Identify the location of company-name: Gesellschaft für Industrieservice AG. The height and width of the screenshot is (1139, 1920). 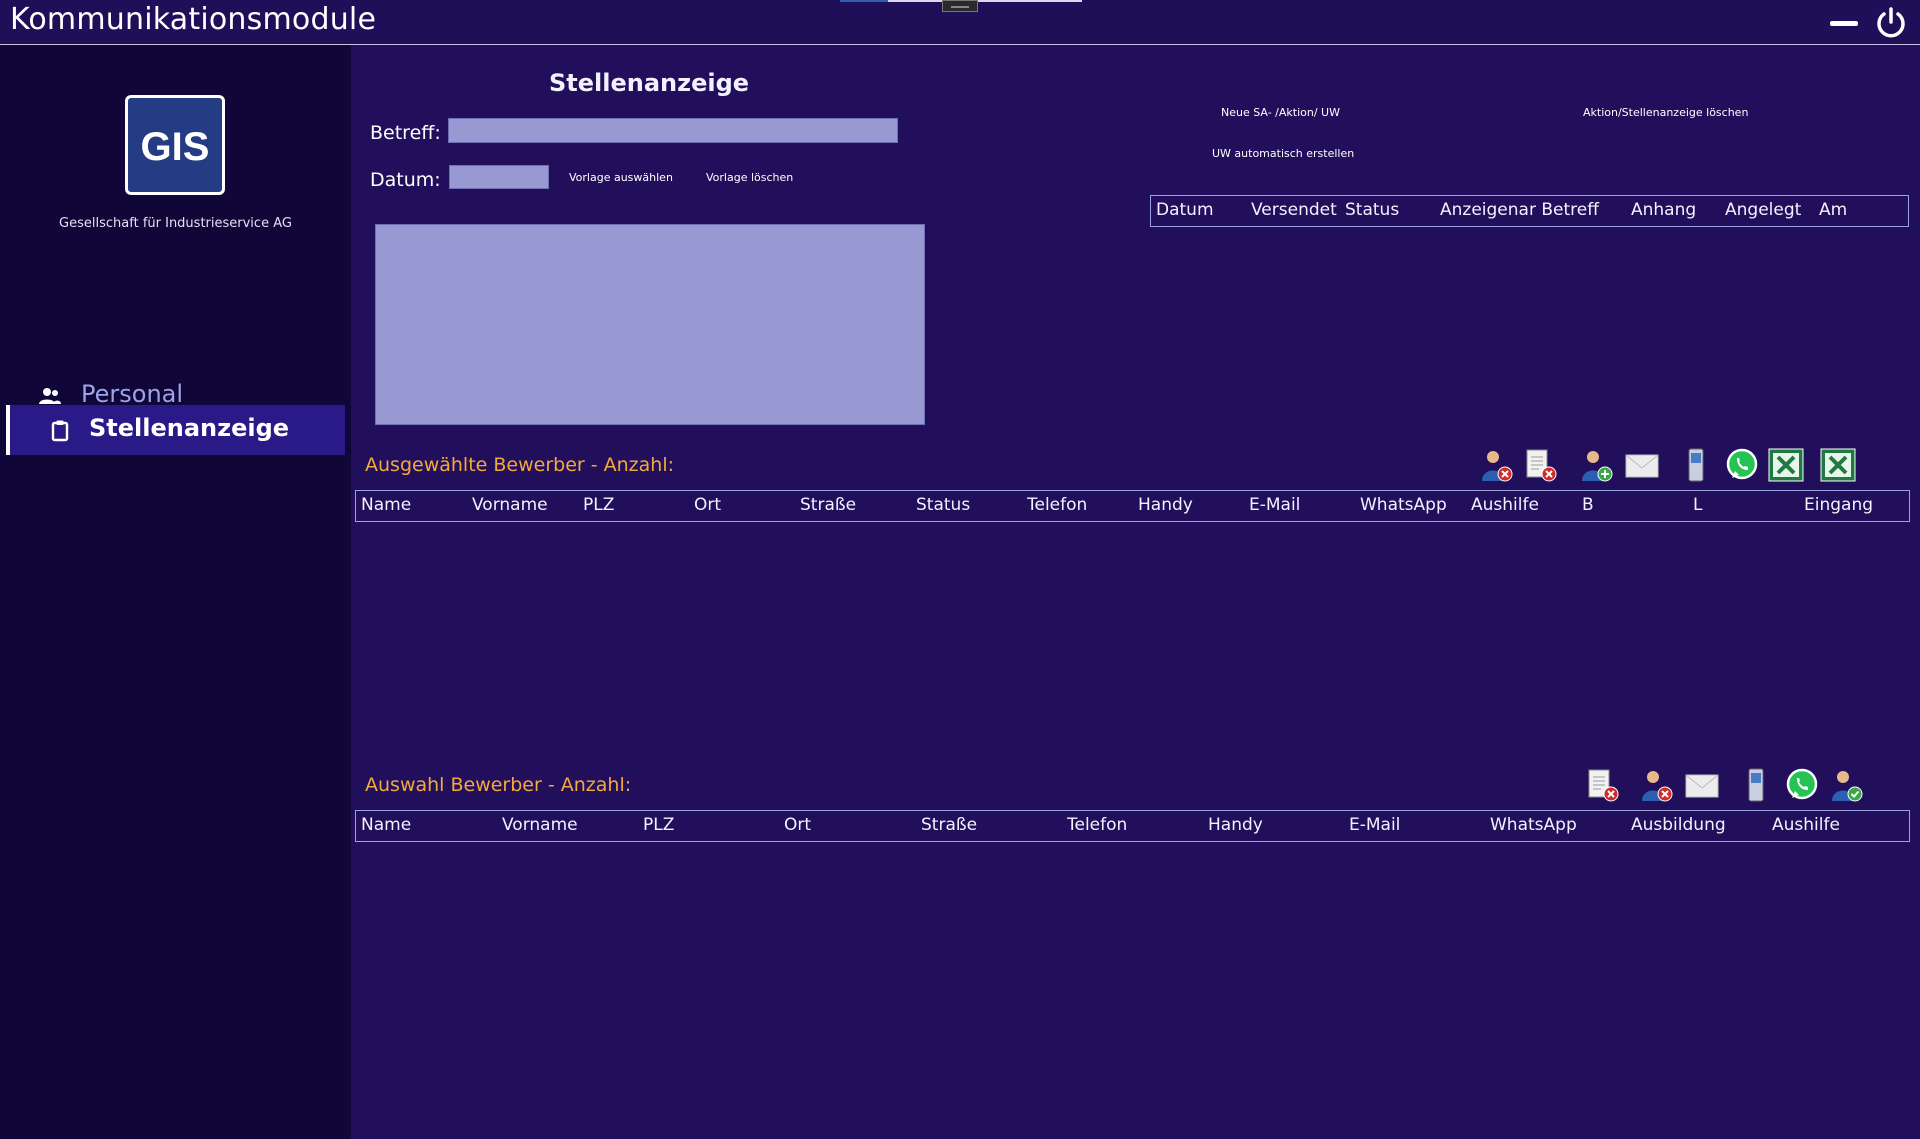
(175, 223).